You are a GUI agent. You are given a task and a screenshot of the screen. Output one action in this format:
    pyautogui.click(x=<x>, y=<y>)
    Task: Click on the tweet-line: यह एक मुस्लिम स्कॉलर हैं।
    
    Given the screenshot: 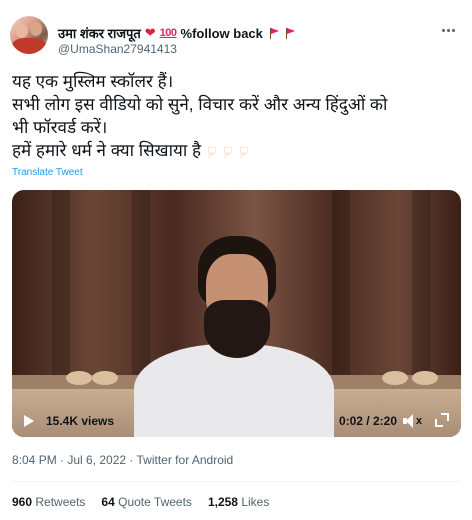 What is the action you would take?
    pyautogui.click(x=93, y=81)
    